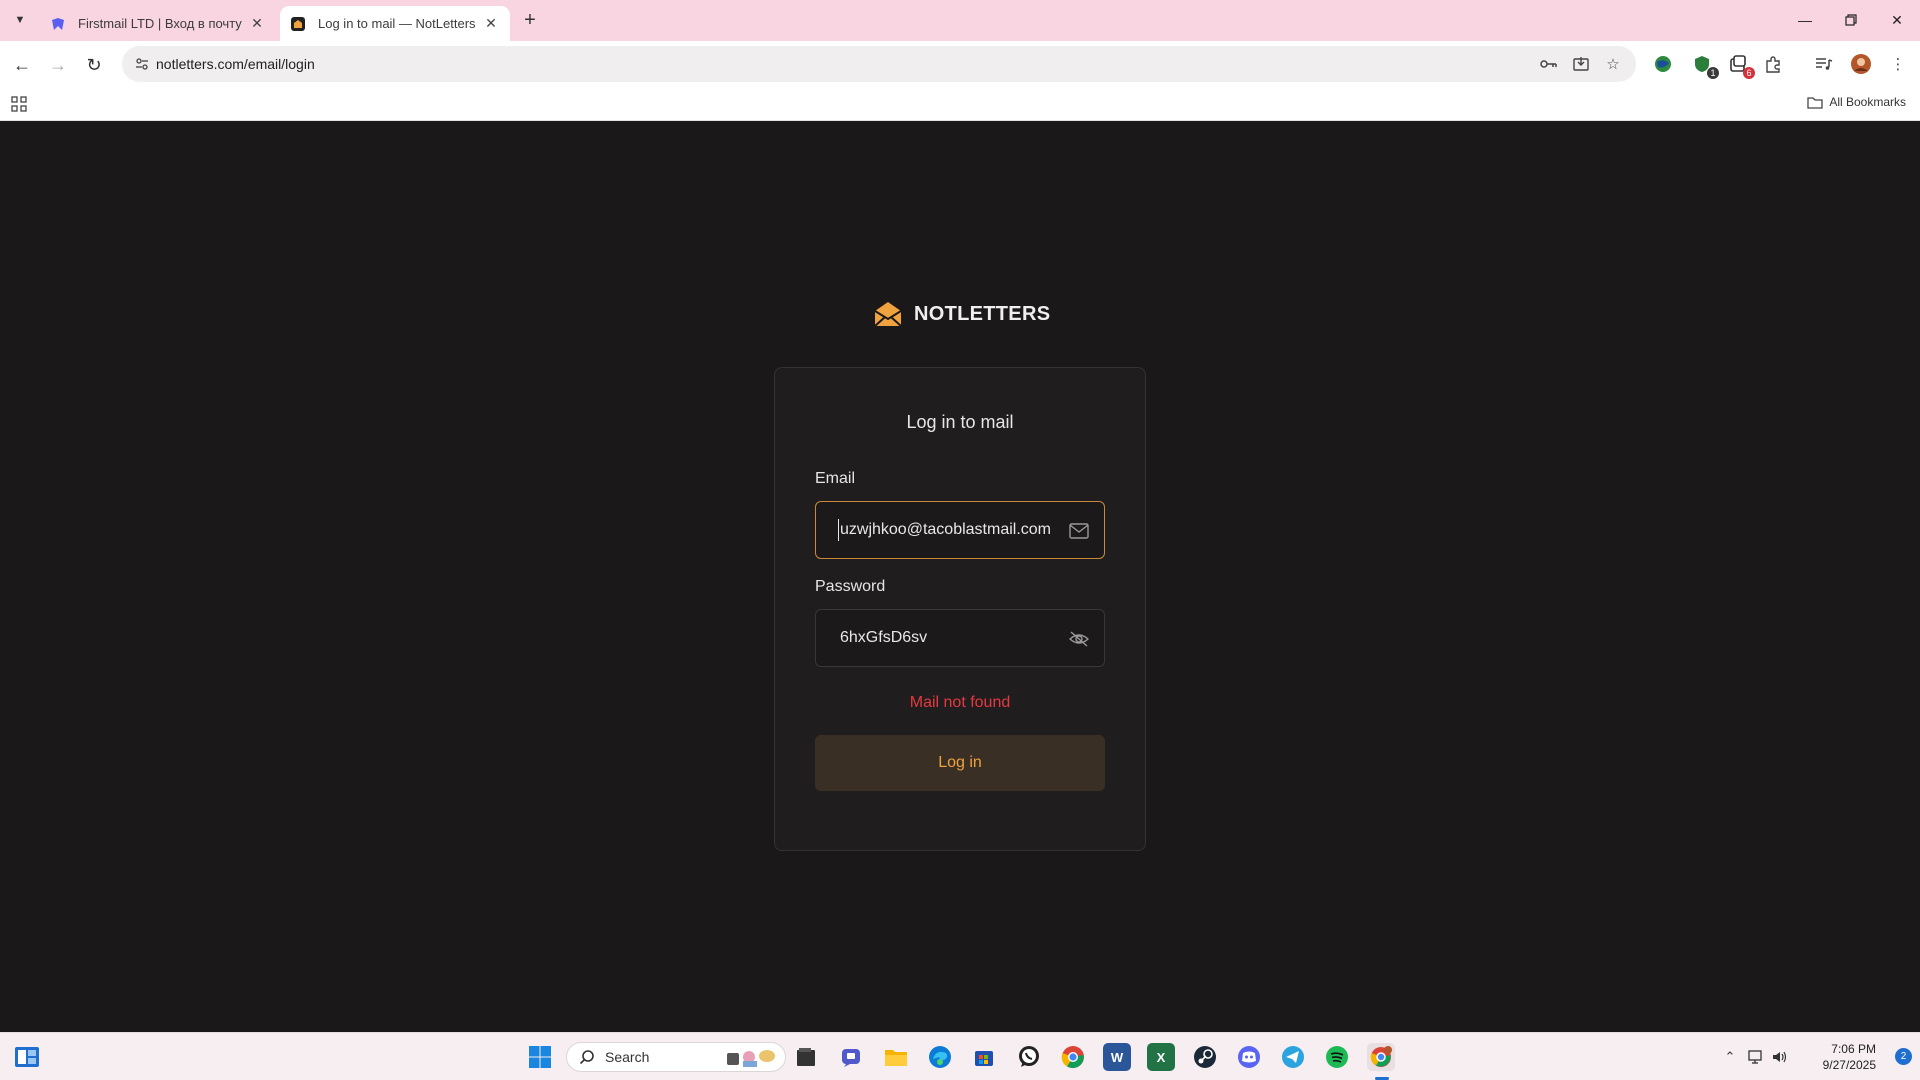 The height and width of the screenshot is (1080, 1920). I want to click on tab-title: Log in to mail — NotLetters, so click(397, 23).